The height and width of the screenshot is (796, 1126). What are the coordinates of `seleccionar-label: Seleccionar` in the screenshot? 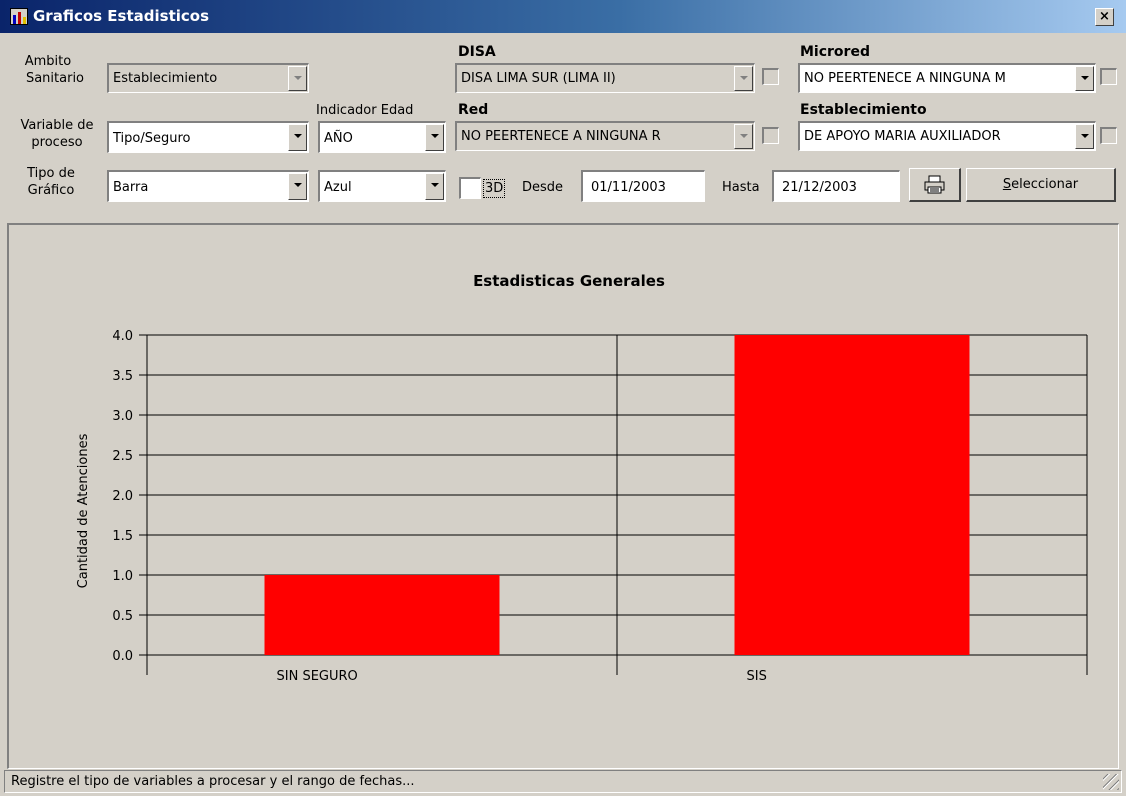 It's located at (1040, 184).